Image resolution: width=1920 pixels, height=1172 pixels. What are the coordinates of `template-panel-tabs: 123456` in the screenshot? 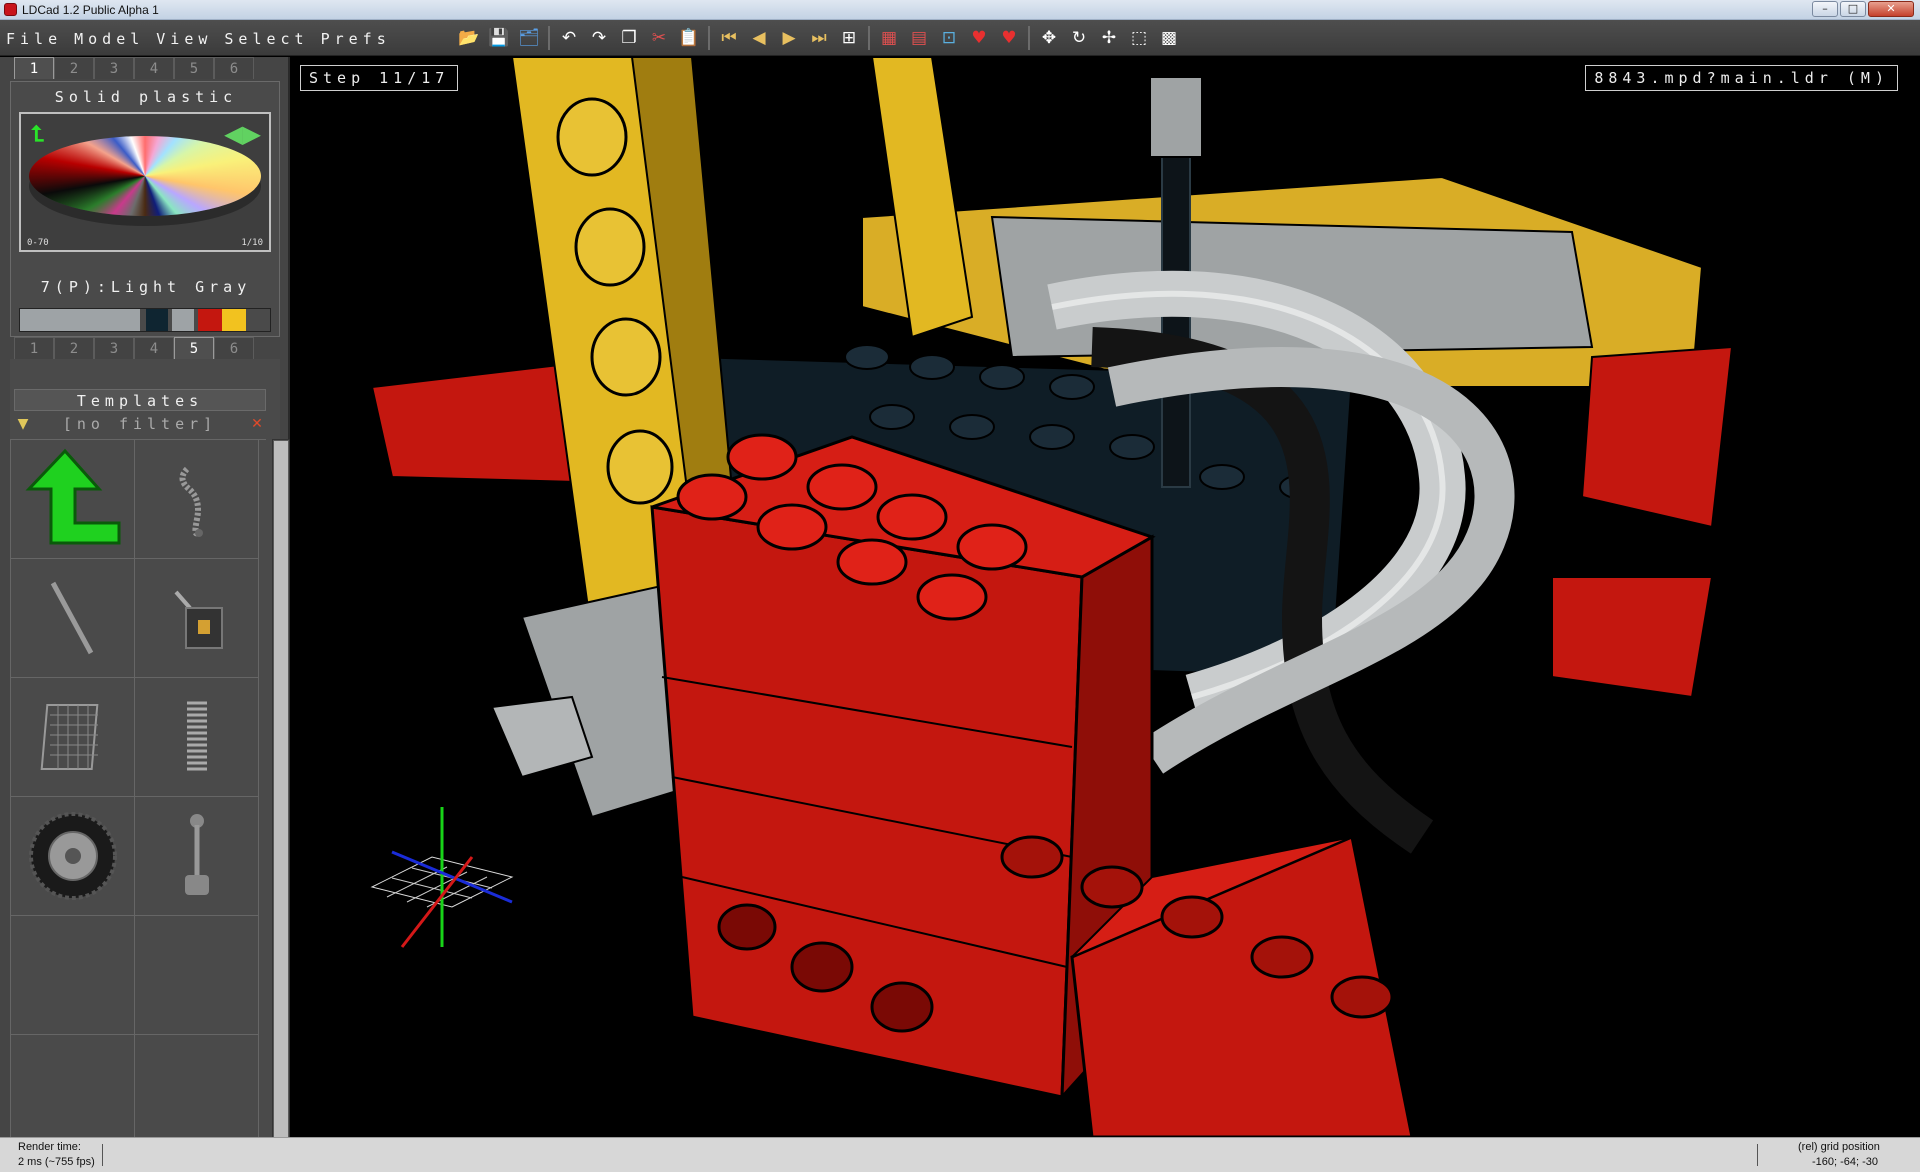 It's located at (134, 348).